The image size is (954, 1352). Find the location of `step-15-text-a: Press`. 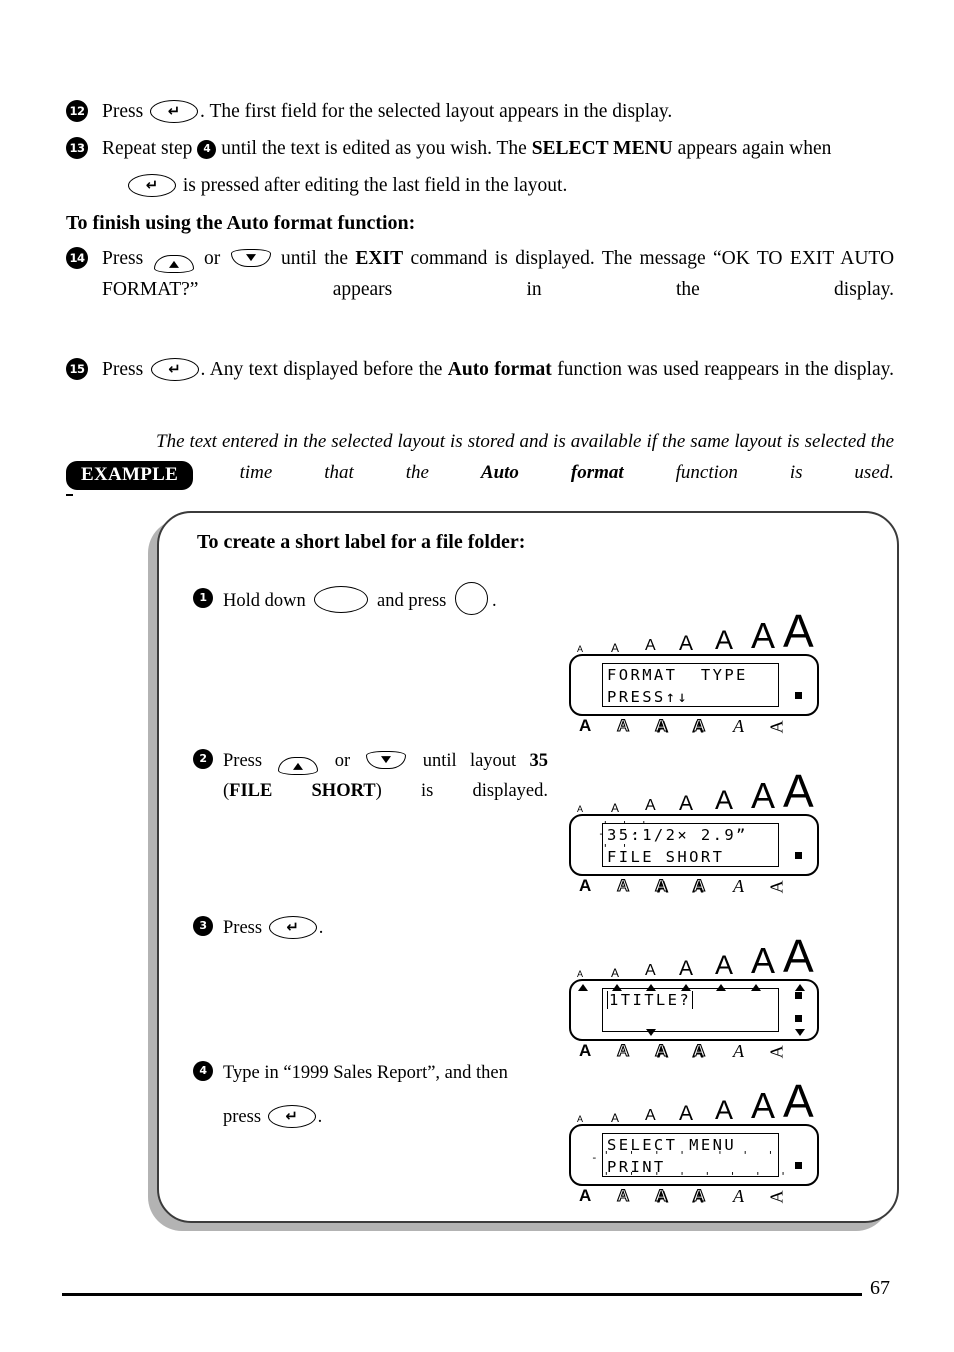

step-15-text-a: Press is located at coordinates (123, 369).